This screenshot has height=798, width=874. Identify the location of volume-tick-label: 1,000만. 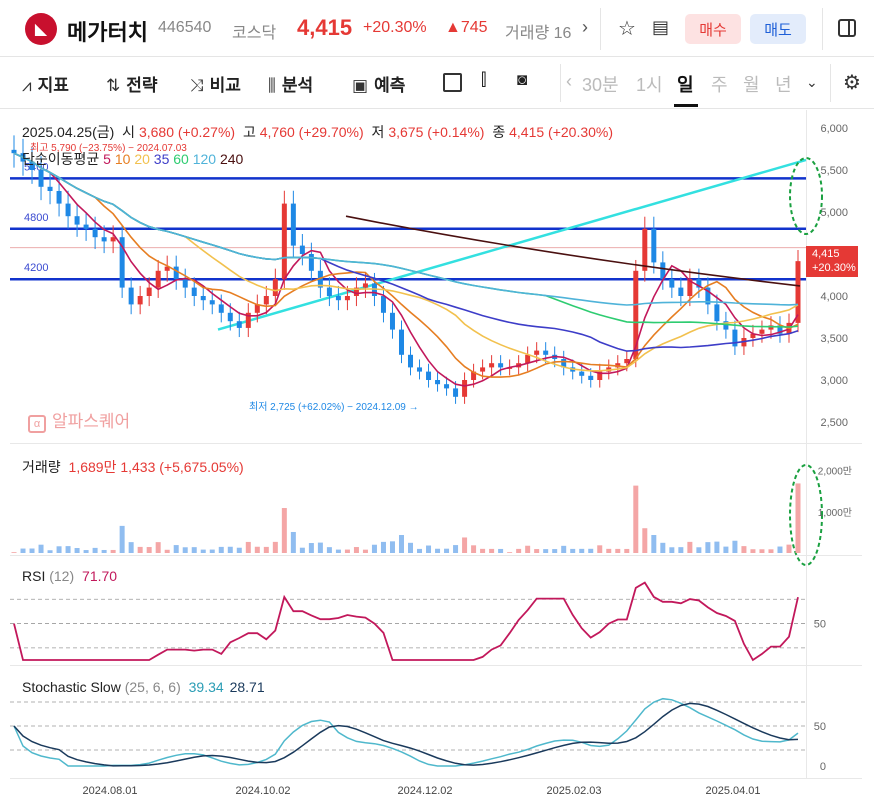
(835, 513).